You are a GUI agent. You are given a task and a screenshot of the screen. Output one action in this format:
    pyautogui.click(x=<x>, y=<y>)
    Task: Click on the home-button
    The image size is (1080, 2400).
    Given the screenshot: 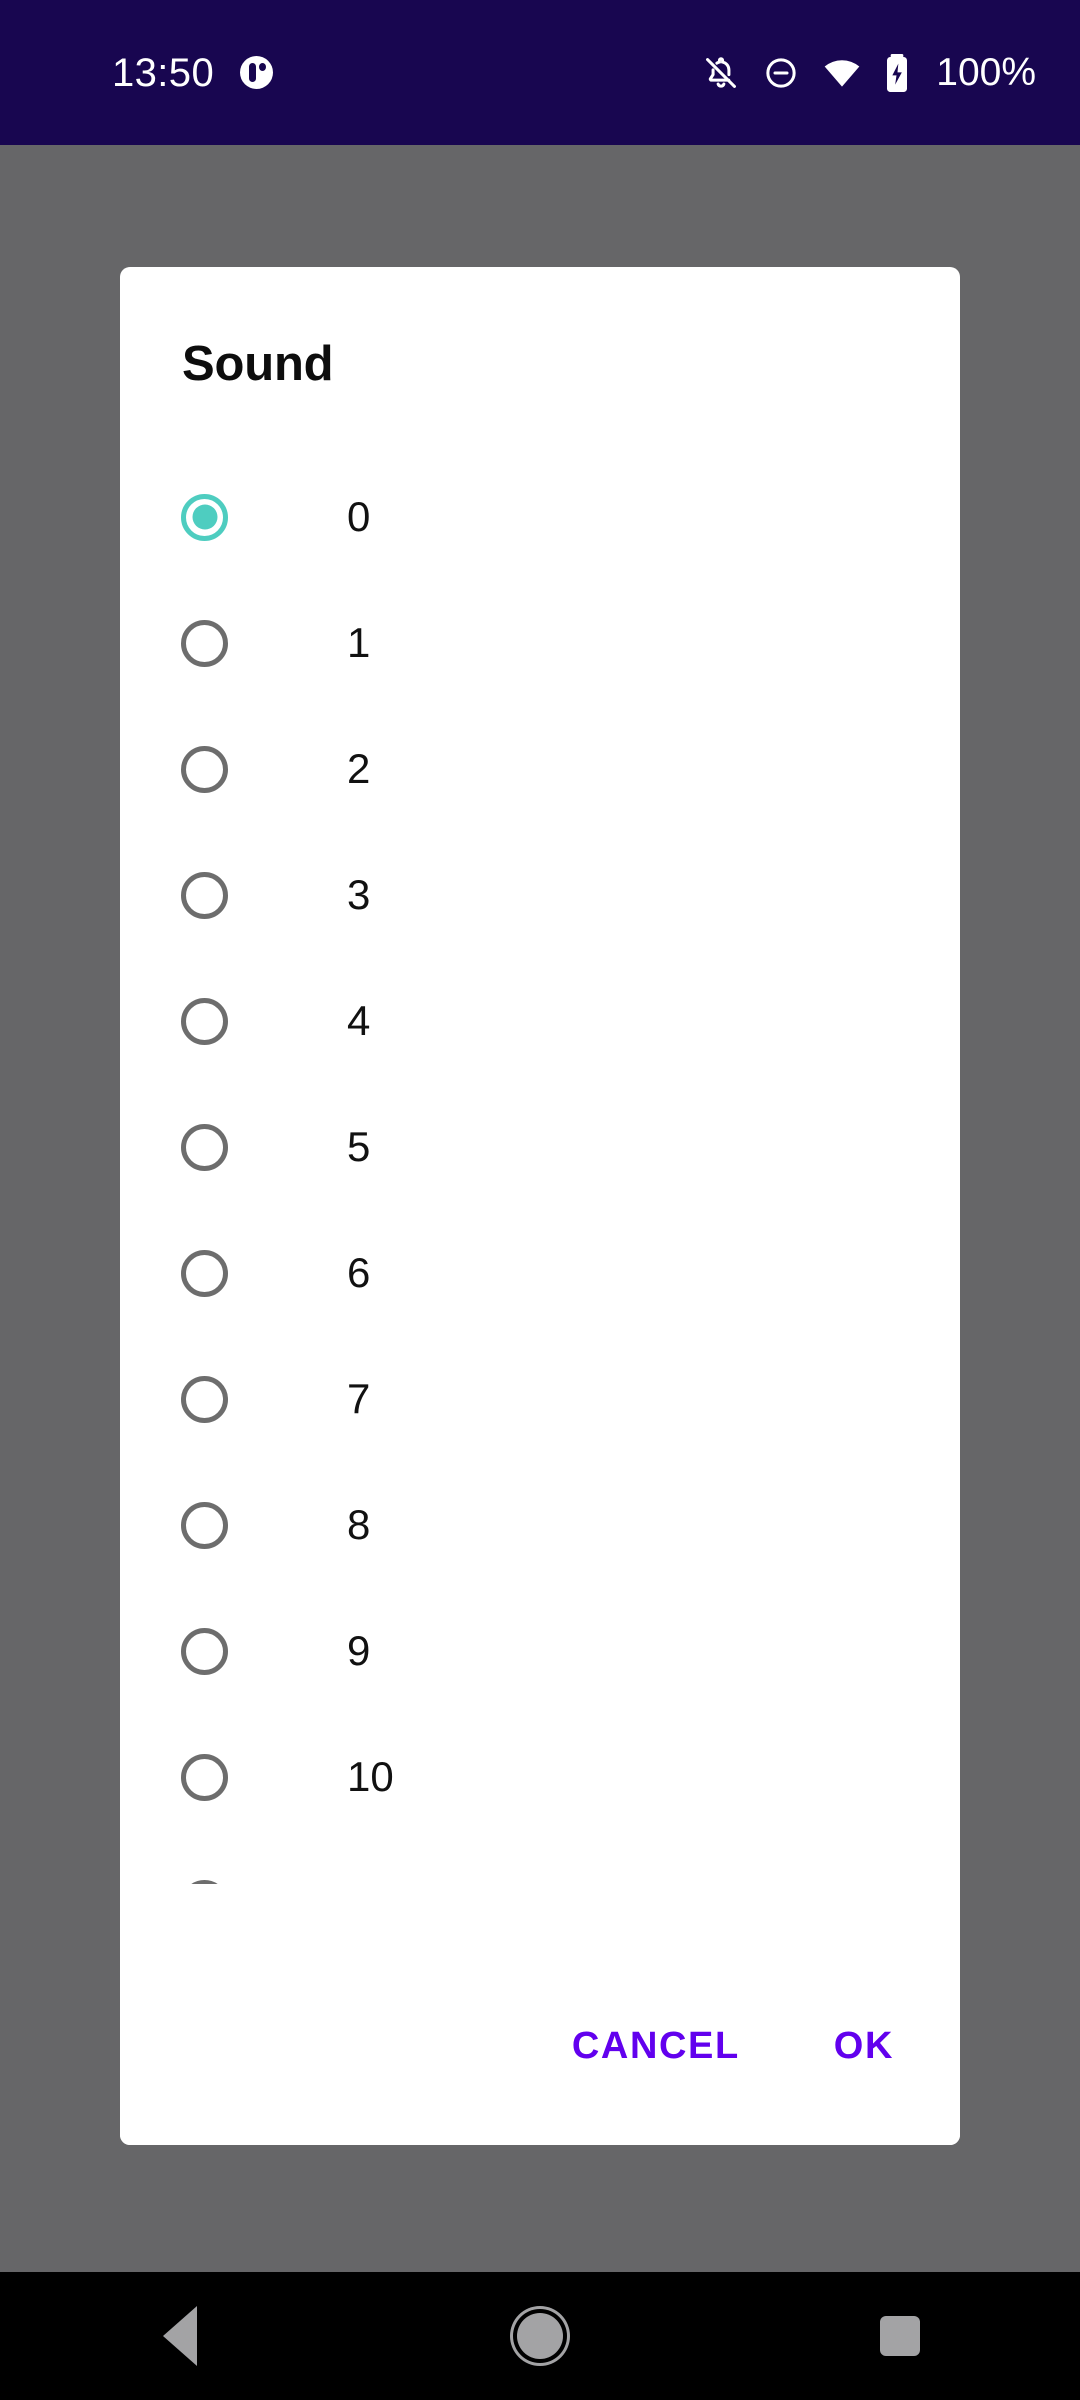 What is the action you would take?
    pyautogui.click(x=540, y=2336)
    